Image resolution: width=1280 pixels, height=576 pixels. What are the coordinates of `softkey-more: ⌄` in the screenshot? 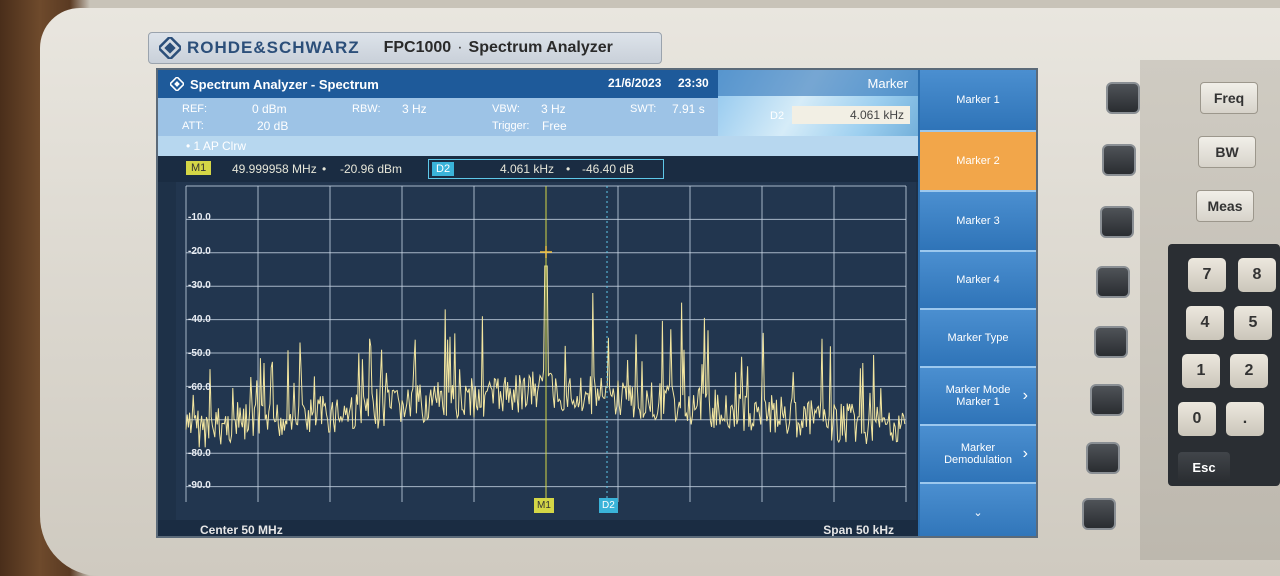 It's located at (978, 510).